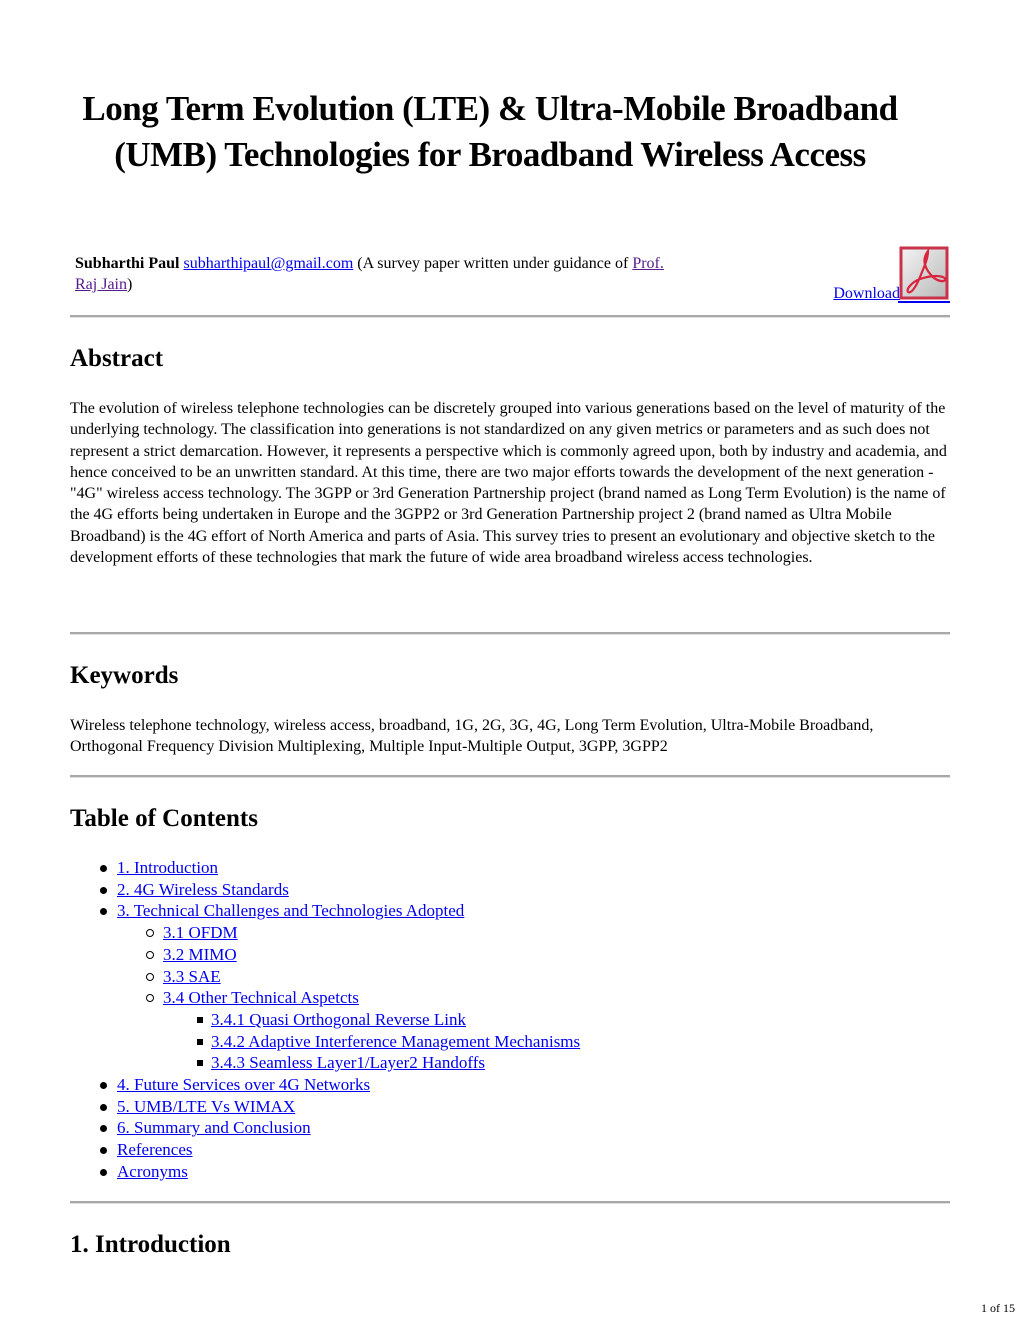 Image resolution: width=1020 pixels, height=1320 pixels. Describe the element at coordinates (261, 997) in the screenshot. I see `toc-link-other-technical-aspects: 3.4 Other Technical Aspetcts` at that location.